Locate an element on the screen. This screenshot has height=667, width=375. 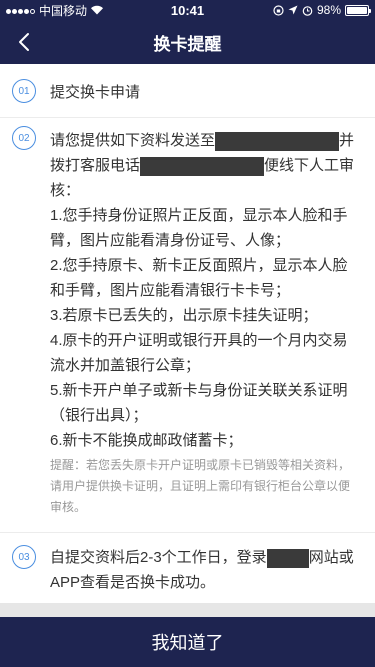
status-bar: 中国移动 10:41 98% is located at coordinates (187, 10).